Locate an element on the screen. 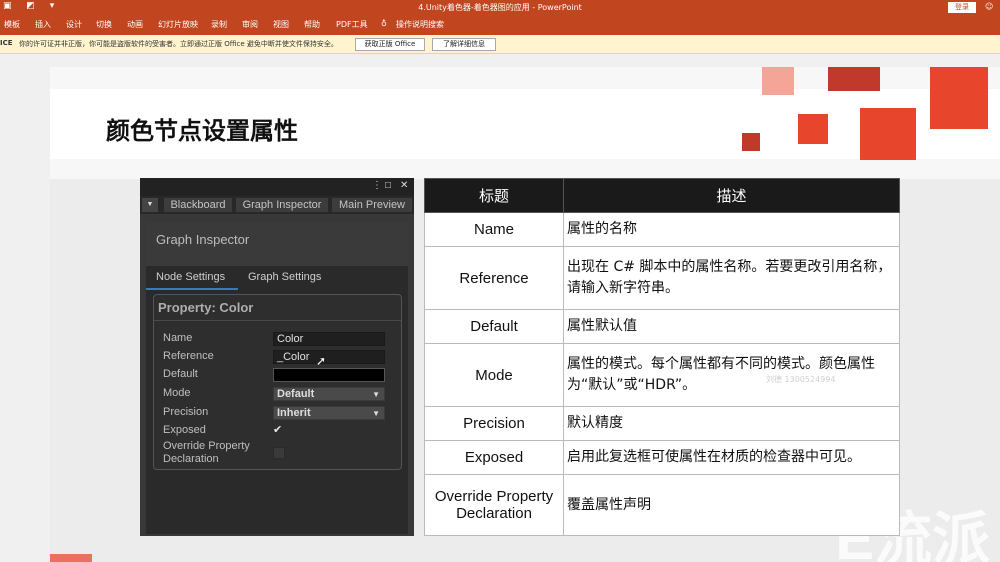 The width and height of the screenshot is (1000, 562). login-button: 登录 is located at coordinates (962, 7).